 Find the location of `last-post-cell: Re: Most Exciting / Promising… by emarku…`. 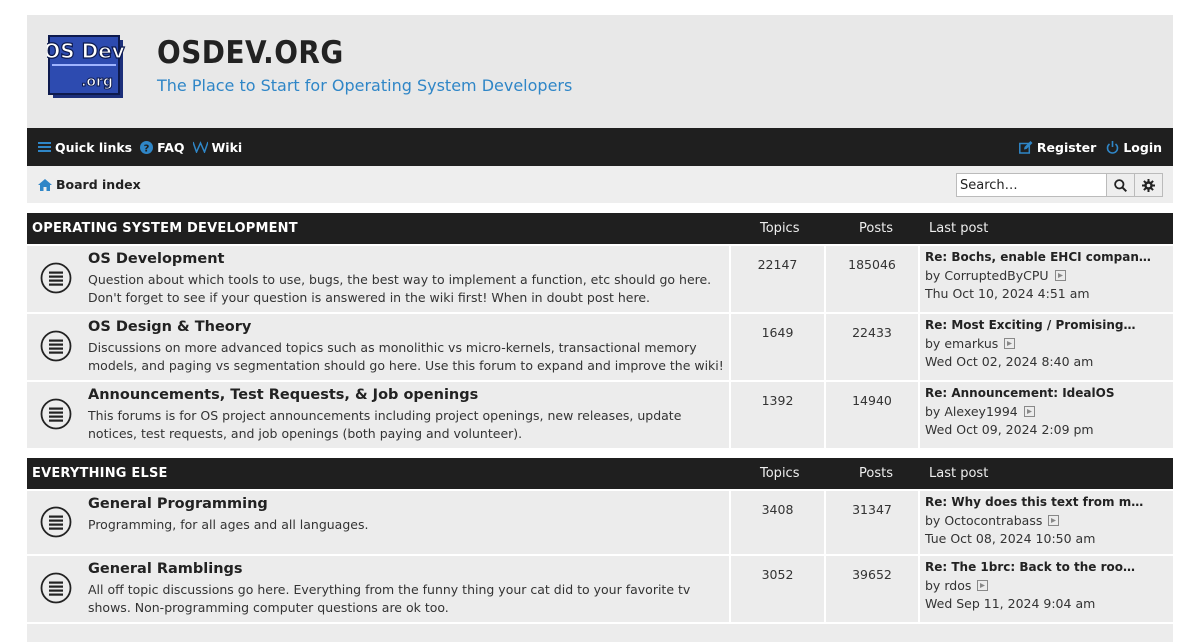

last-post-cell: Re: Most Exciting / Promising… by emarku… is located at coordinates (1046, 347).